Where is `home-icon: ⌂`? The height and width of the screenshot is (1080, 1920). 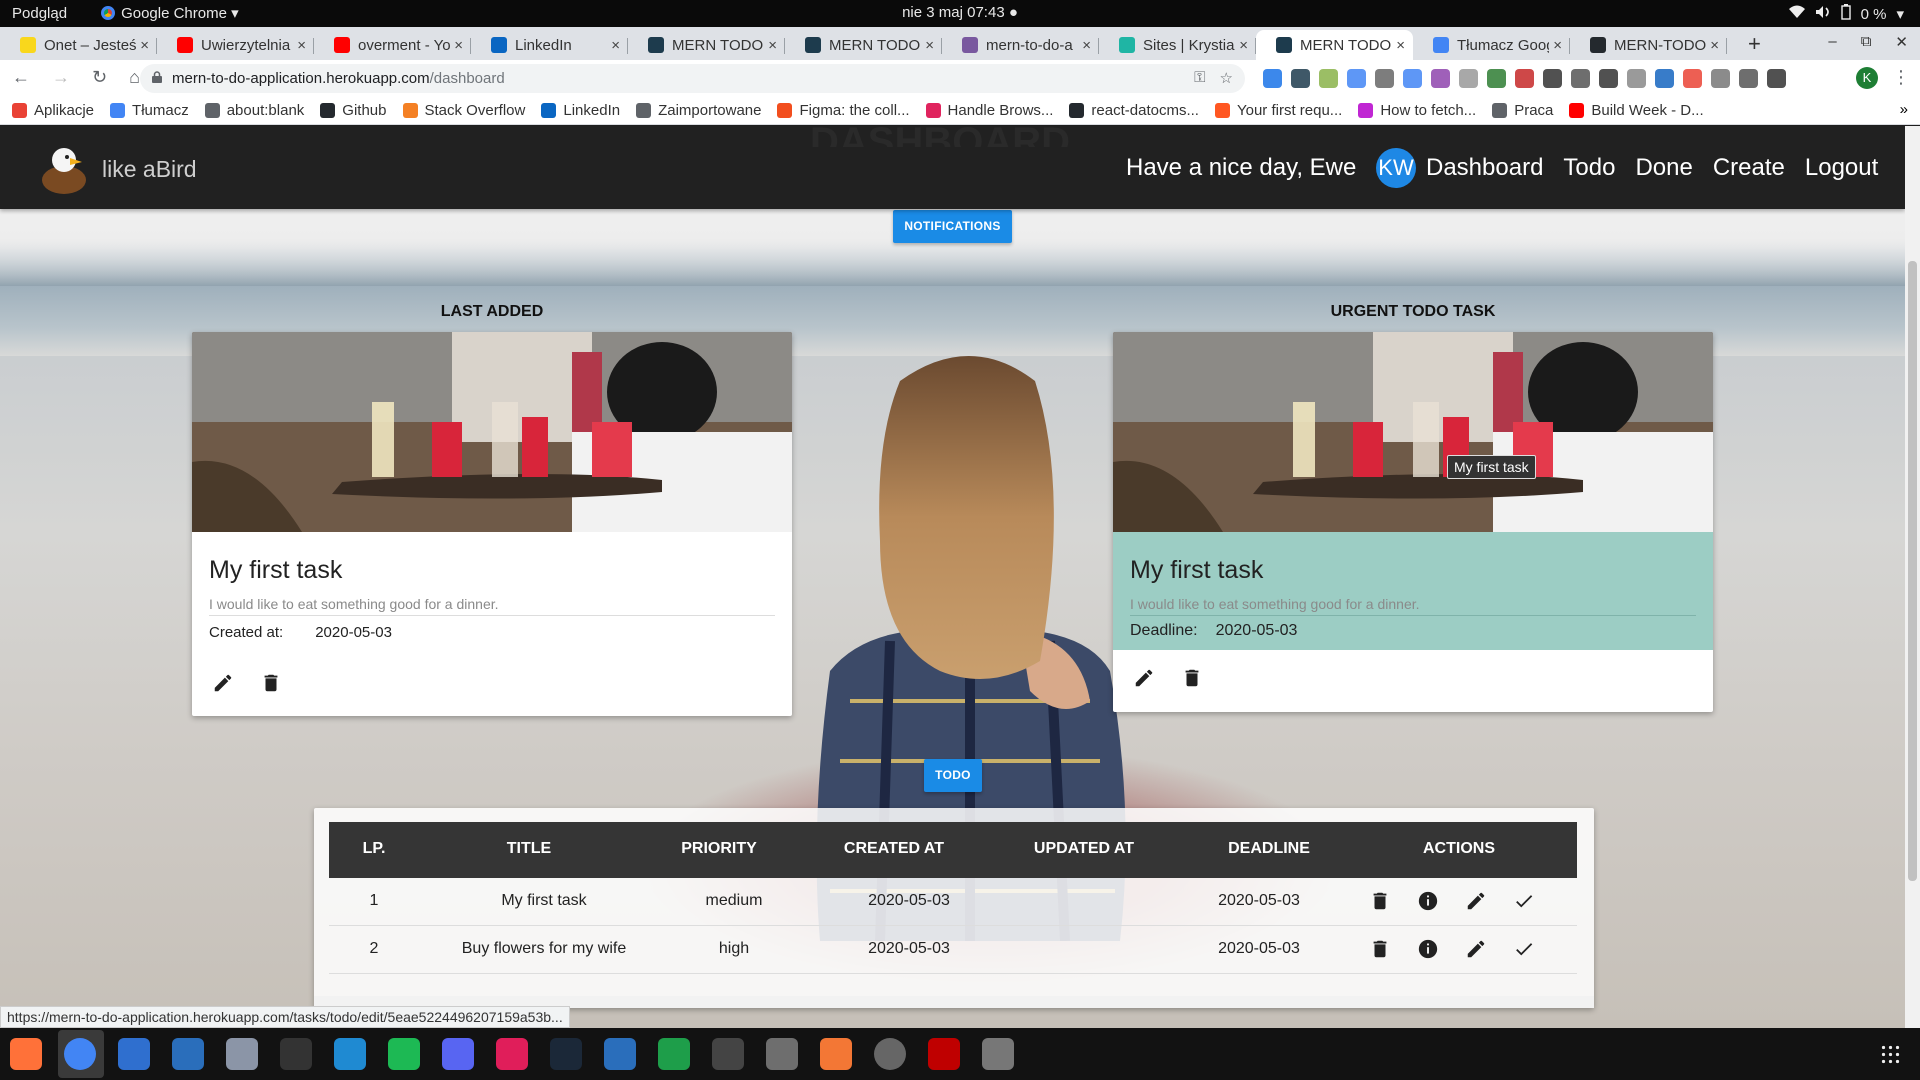 home-icon: ⌂ is located at coordinates (134, 77).